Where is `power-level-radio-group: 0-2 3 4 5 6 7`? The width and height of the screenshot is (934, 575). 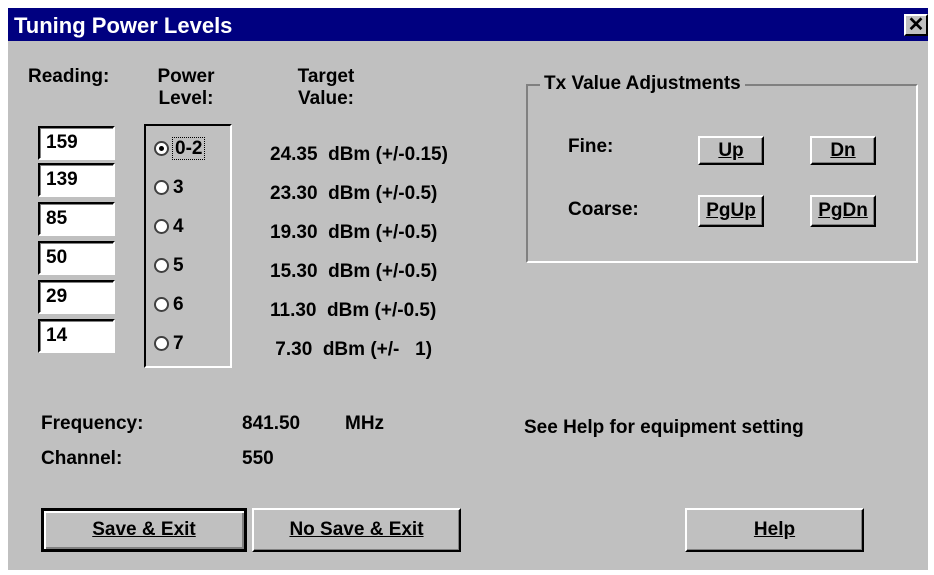
power-level-radio-group: 0-2 3 4 5 6 7 is located at coordinates (188, 246).